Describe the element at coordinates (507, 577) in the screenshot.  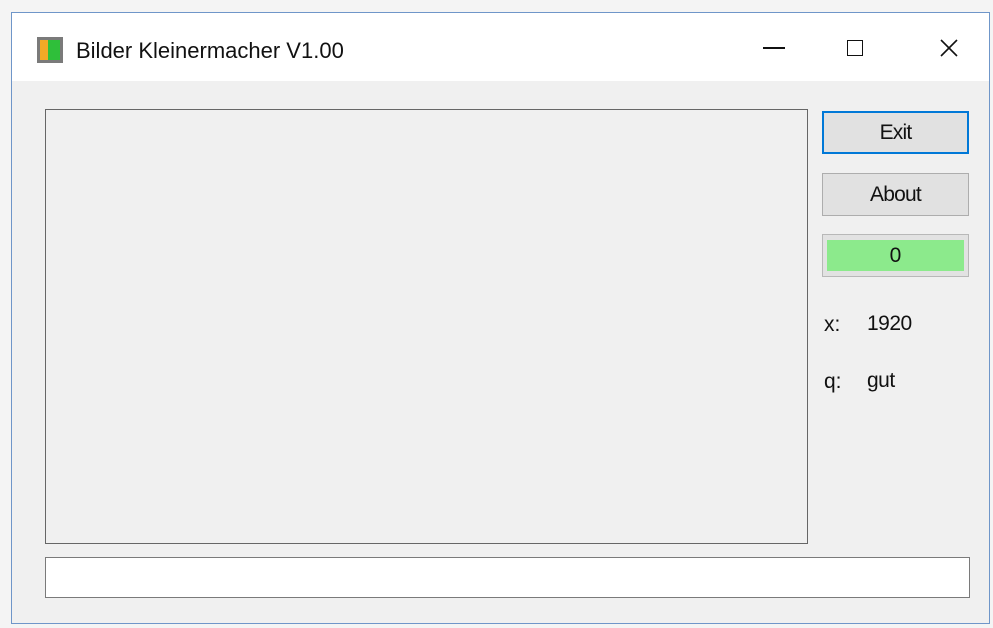
I see `status-field` at that location.